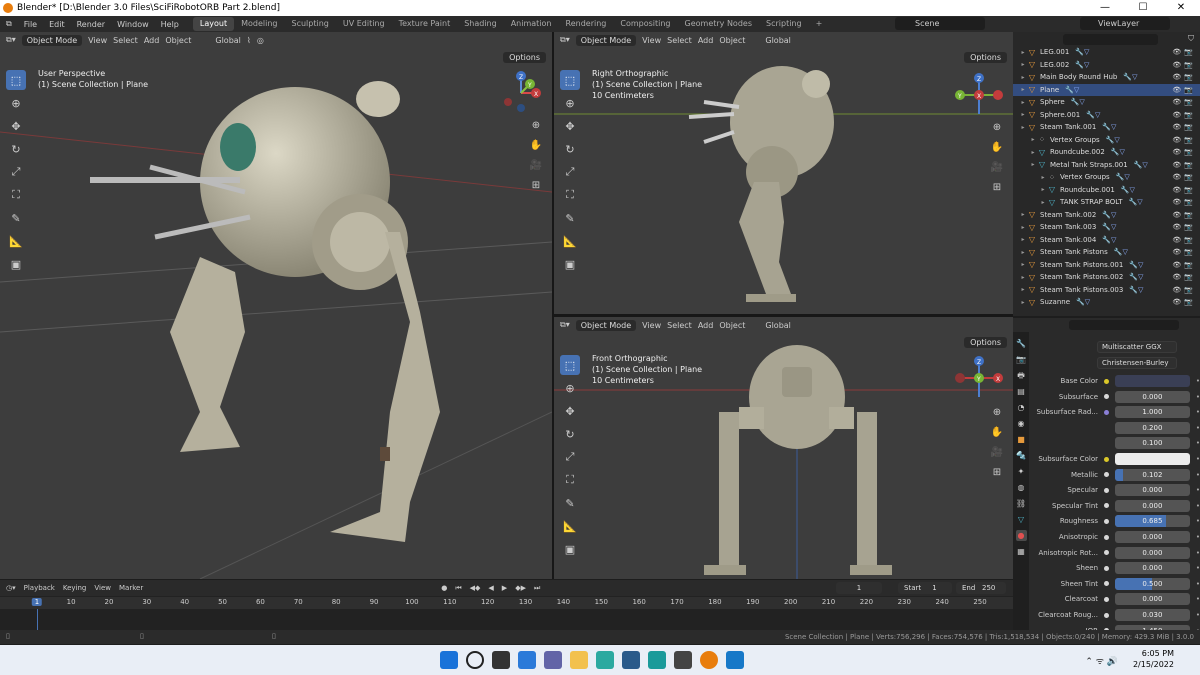  What do you see at coordinates (527, 660) in the screenshot?
I see `widgets-icon` at bounding box center [527, 660].